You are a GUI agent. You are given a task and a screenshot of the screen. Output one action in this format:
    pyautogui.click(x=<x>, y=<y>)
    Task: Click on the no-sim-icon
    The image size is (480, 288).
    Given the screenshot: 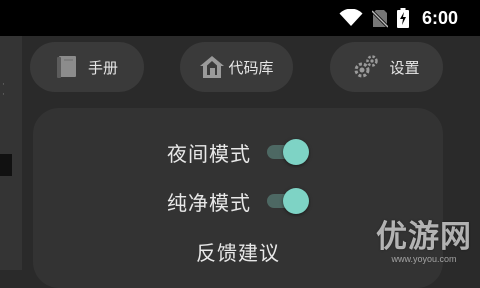 What is the action you would take?
    pyautogui.click(x=379, y=18)
    